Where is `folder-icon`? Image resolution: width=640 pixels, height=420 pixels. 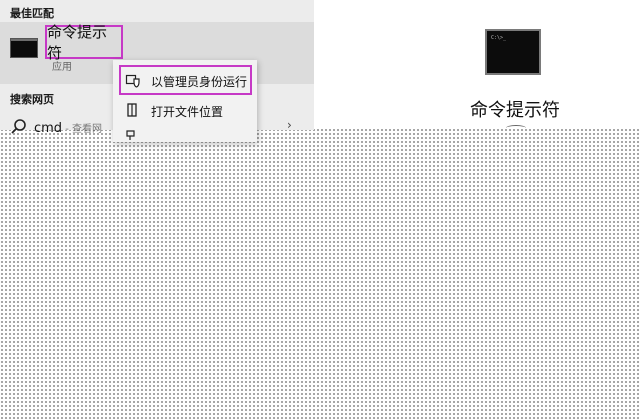
folder-icon is located at coordinates (132, 110).